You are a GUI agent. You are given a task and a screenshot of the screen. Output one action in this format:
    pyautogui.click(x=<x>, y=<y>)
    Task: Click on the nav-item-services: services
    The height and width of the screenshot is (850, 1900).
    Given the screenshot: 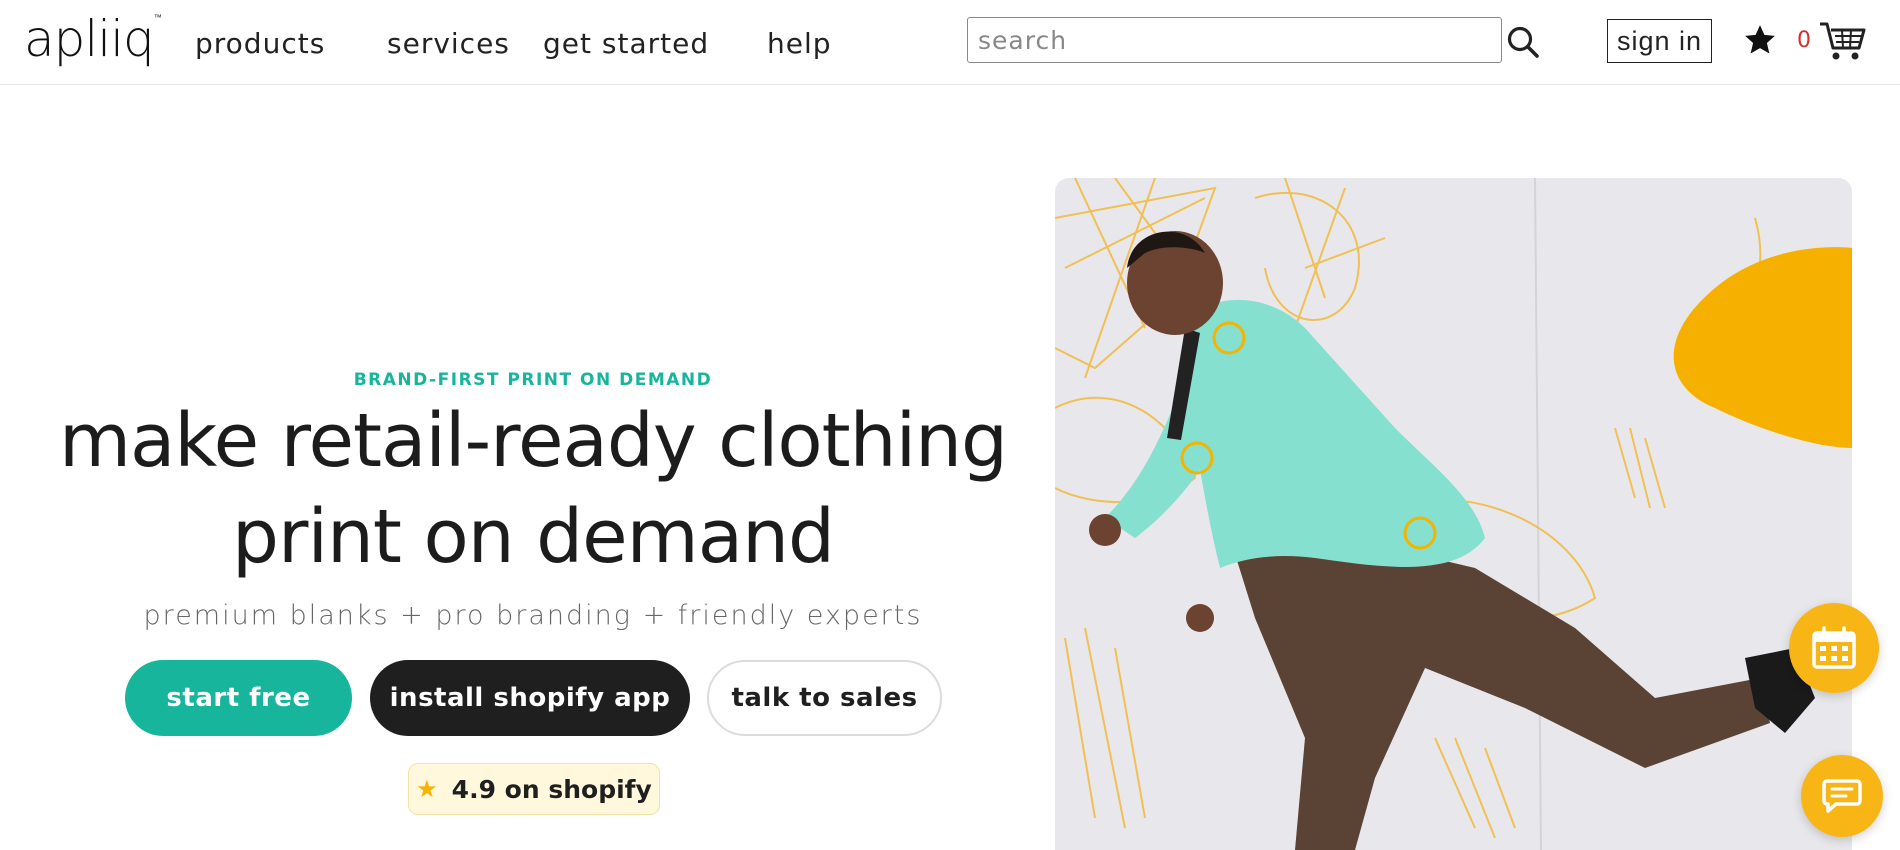 What is the action you would take?
    pyautogui.click(x=448, y=43)
    